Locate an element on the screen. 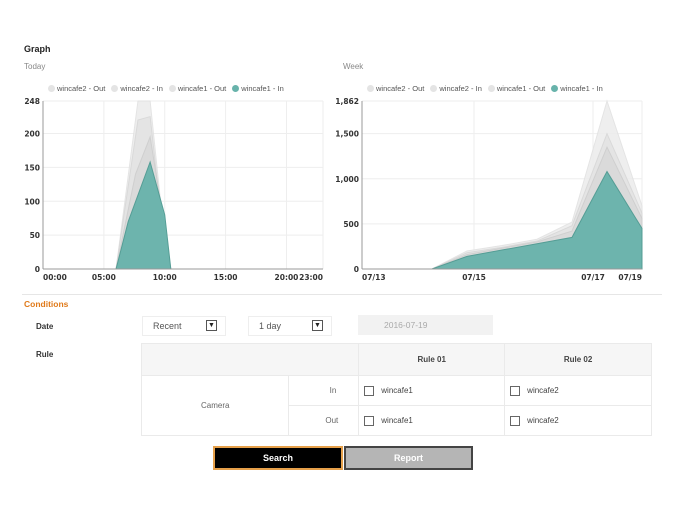 Image resolution: width=690 pixels, height=517 pixels. y-tick-label: 1,862 is located at coordinates (347, 101).